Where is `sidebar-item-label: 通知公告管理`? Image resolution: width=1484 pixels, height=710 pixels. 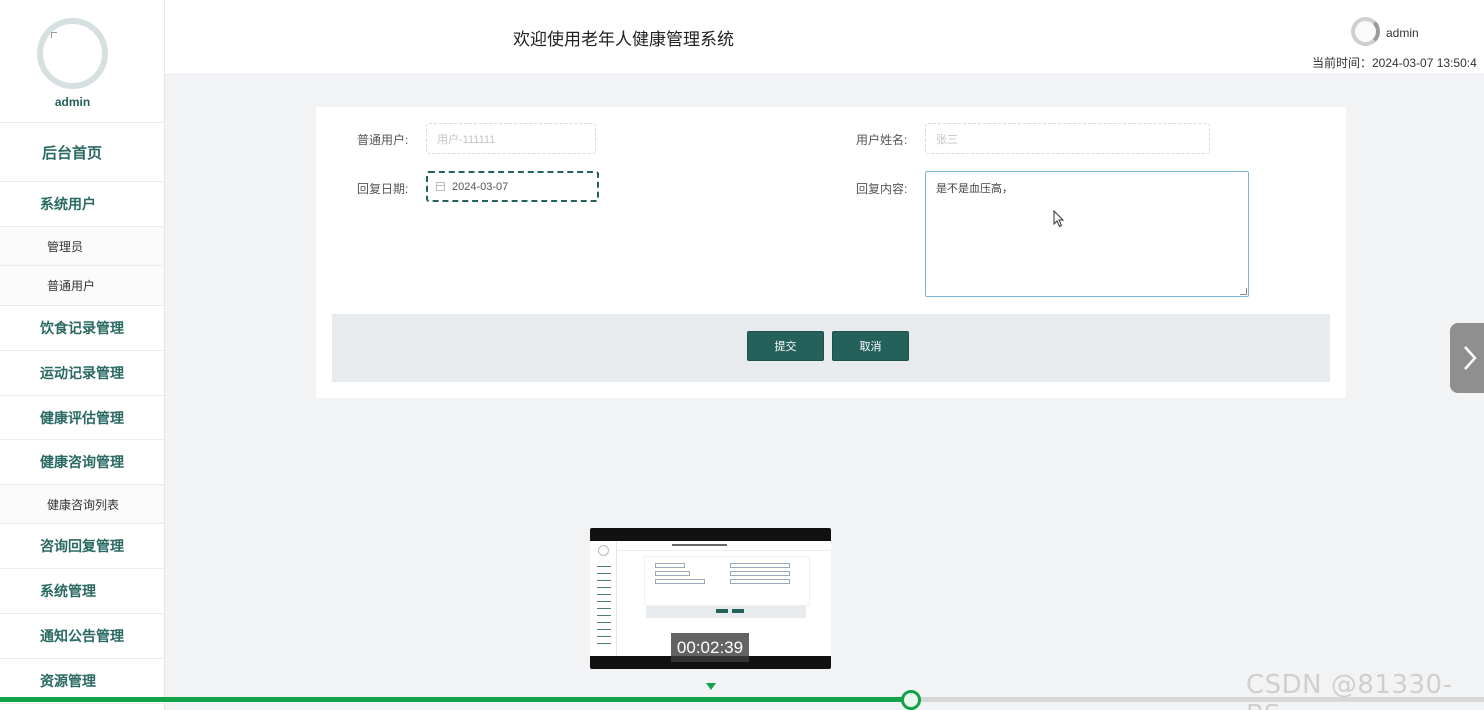
sidebar-item-label: 通知公告管理 is located at coordinates (82, 636).